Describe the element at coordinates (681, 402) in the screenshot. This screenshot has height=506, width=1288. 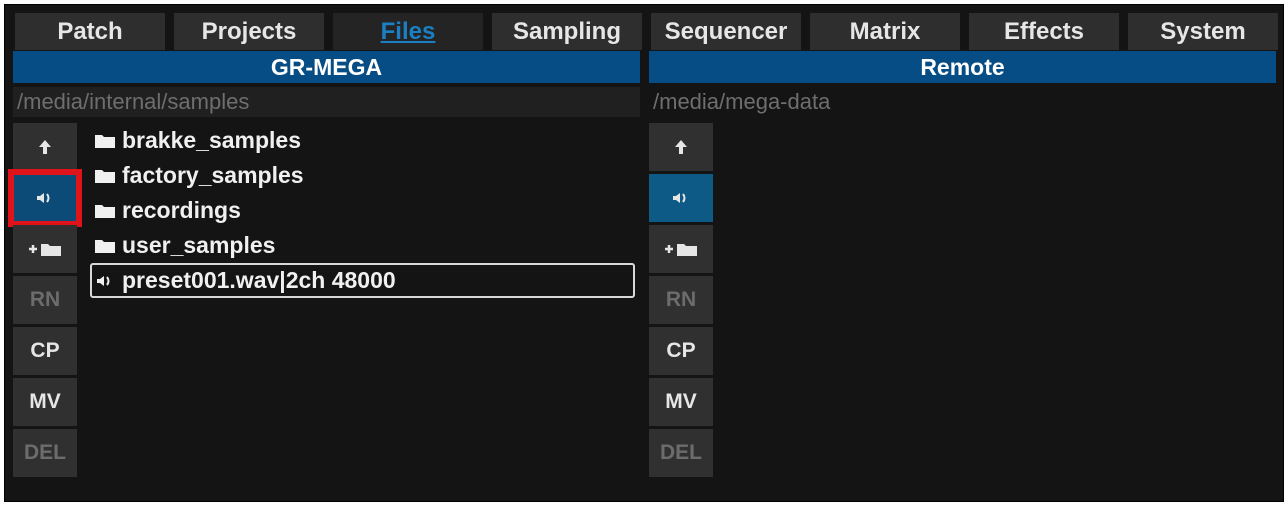
I see `right-move-button: MV` at that location.